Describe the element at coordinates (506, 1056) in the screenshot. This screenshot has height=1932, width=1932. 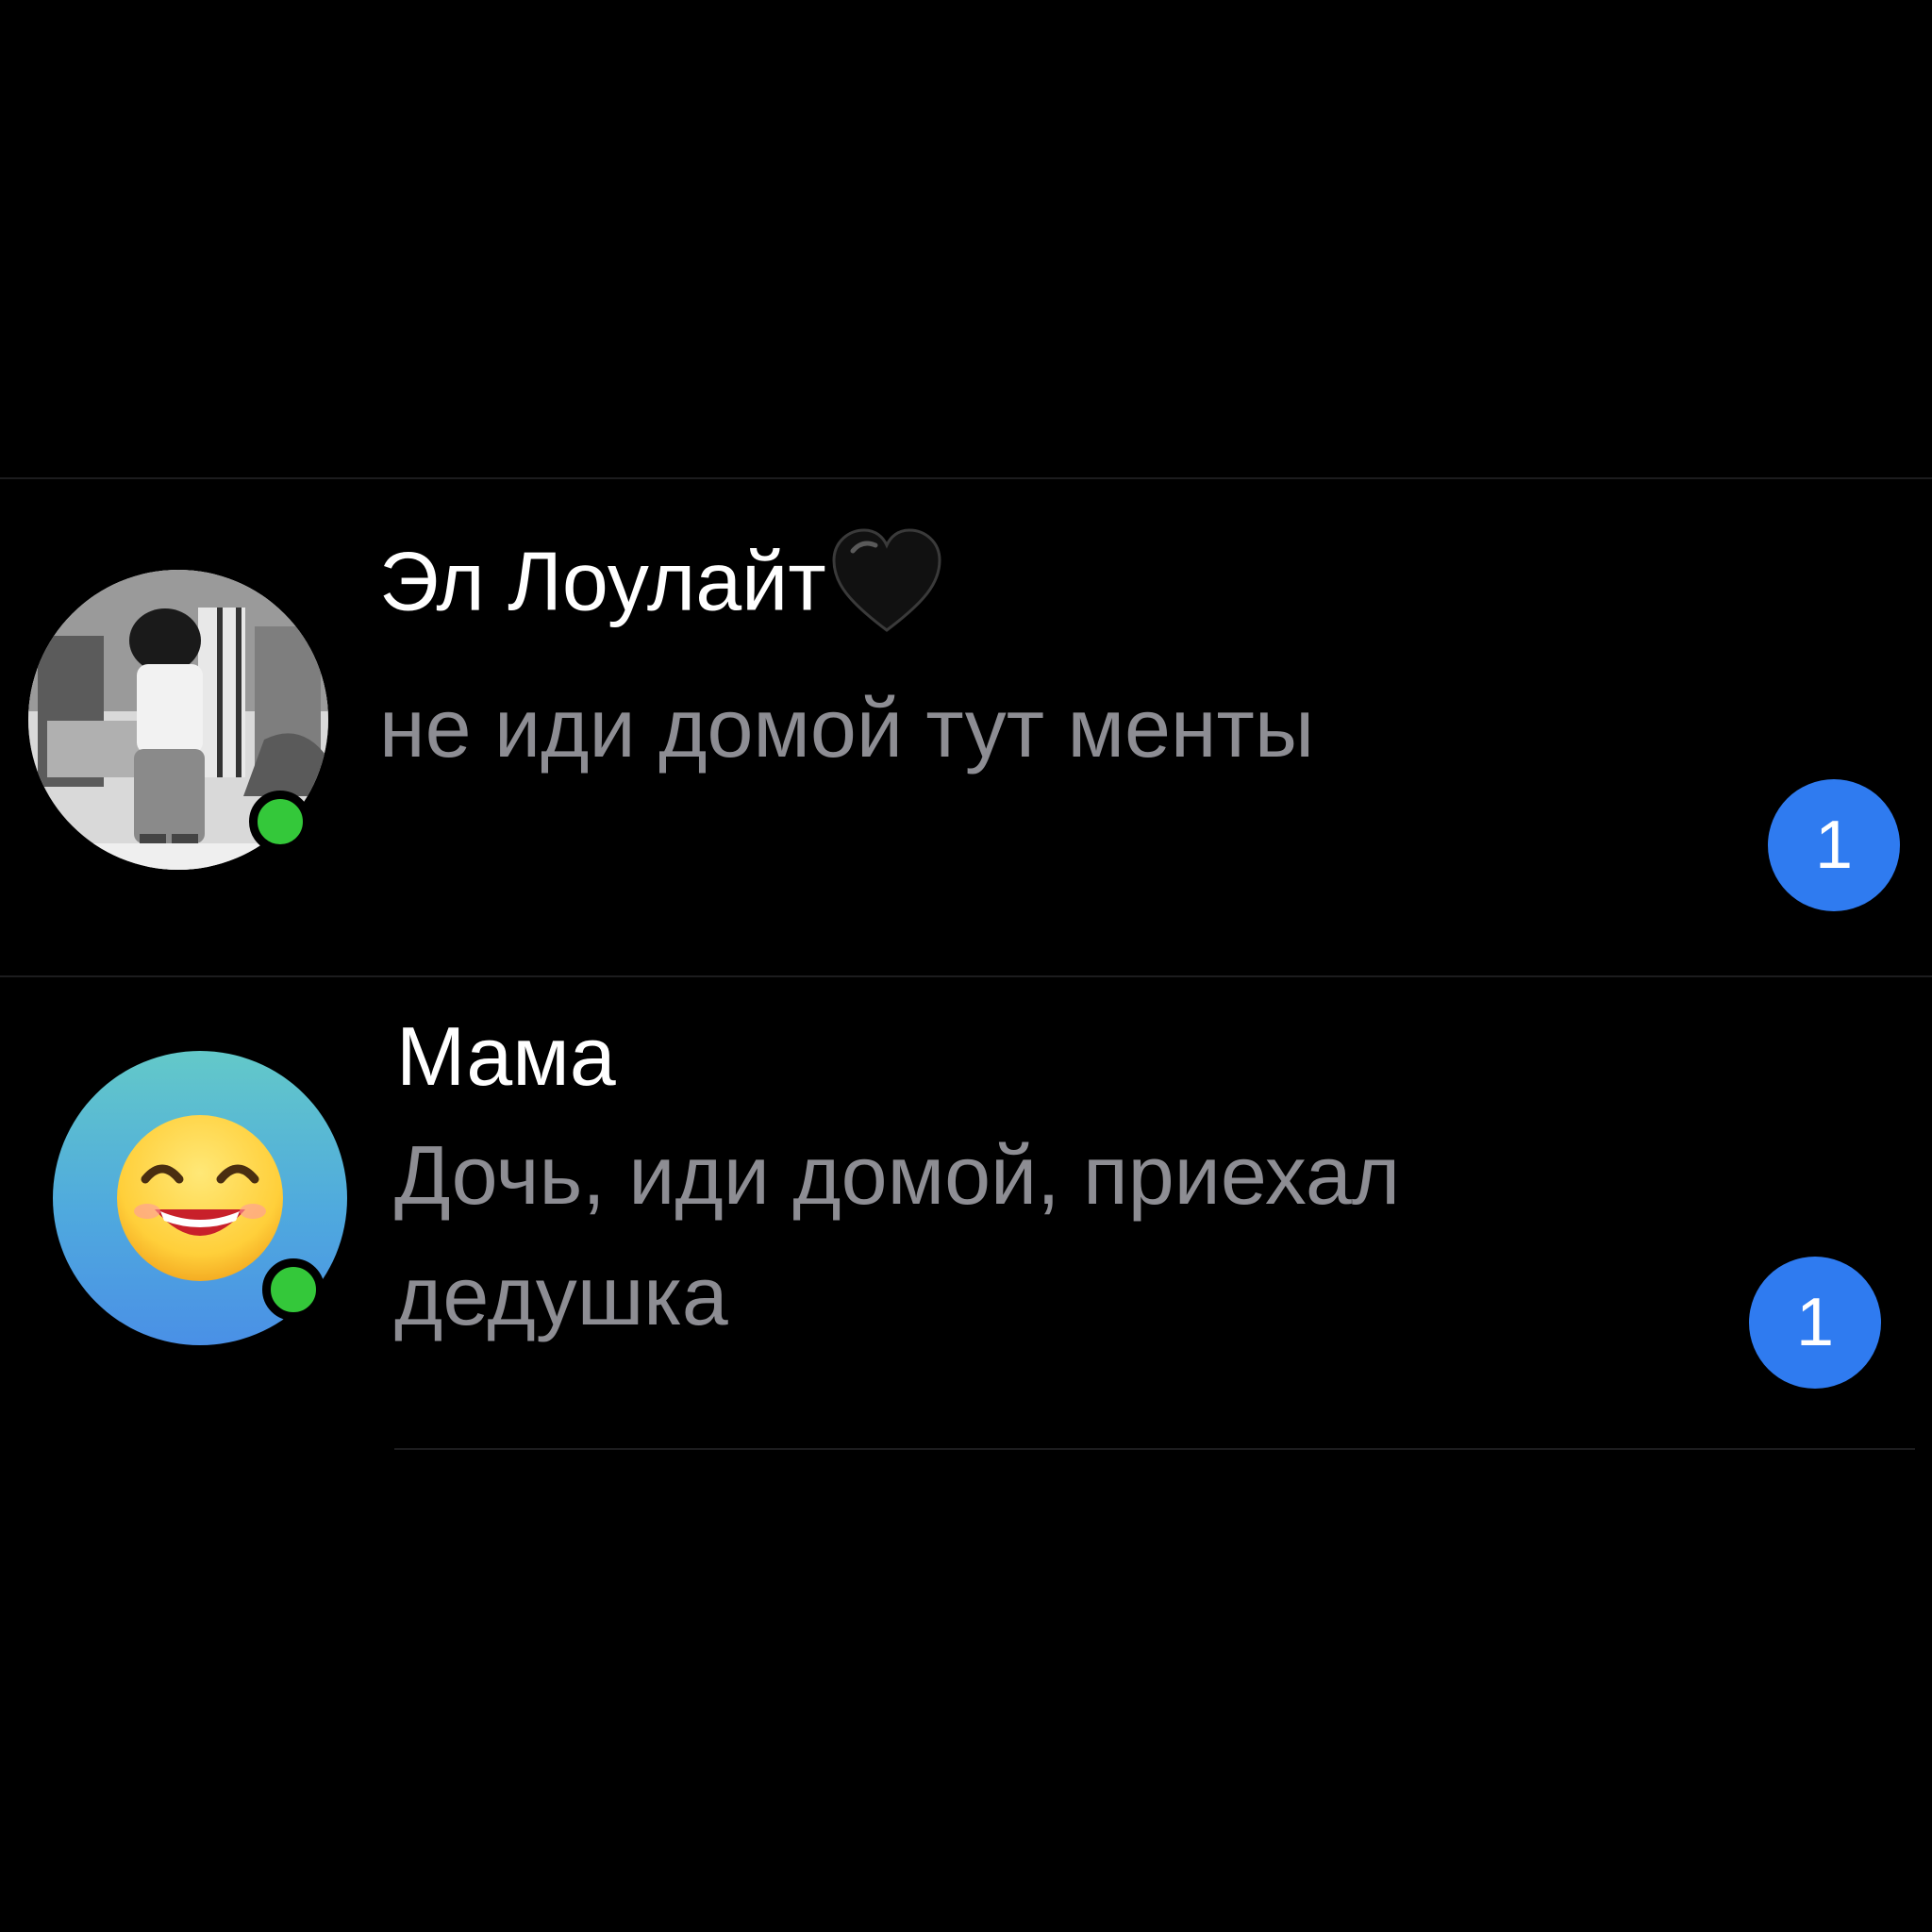
I see `chat-name: Мама` at that location.